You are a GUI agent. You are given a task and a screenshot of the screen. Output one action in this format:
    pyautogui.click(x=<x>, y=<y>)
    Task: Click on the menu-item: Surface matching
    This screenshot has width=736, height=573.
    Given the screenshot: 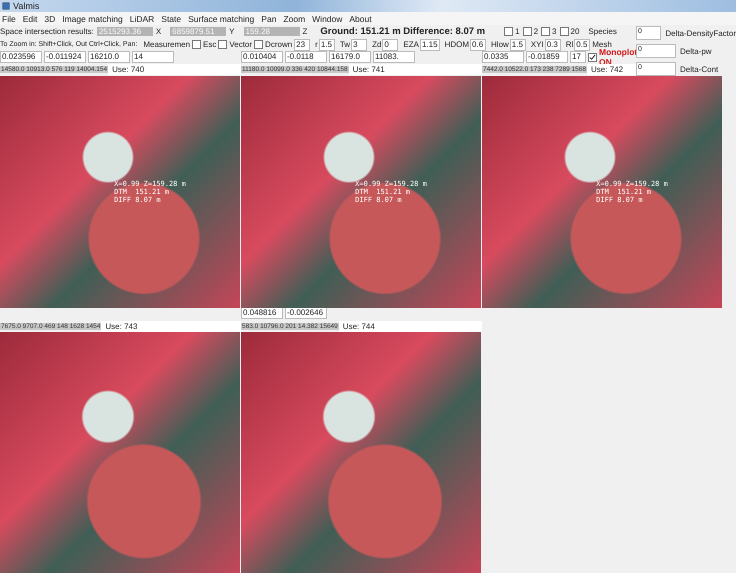 What is the action you would take?
    pyautogui.click(x=221, y=19)
    